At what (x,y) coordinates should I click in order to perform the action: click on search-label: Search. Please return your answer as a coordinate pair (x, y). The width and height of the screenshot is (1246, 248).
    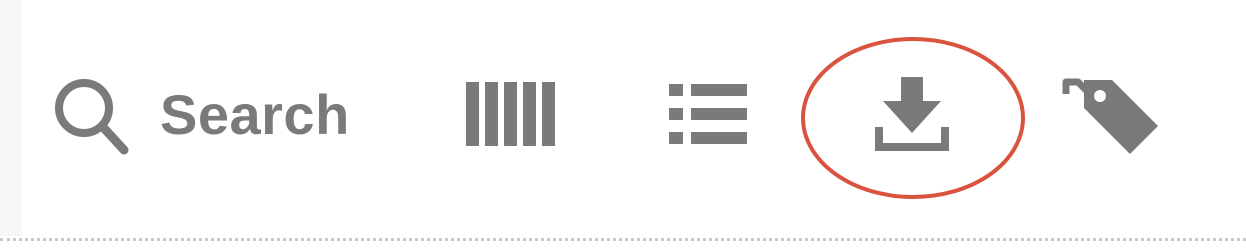
    Looking at the image, I should click on (255, 114).